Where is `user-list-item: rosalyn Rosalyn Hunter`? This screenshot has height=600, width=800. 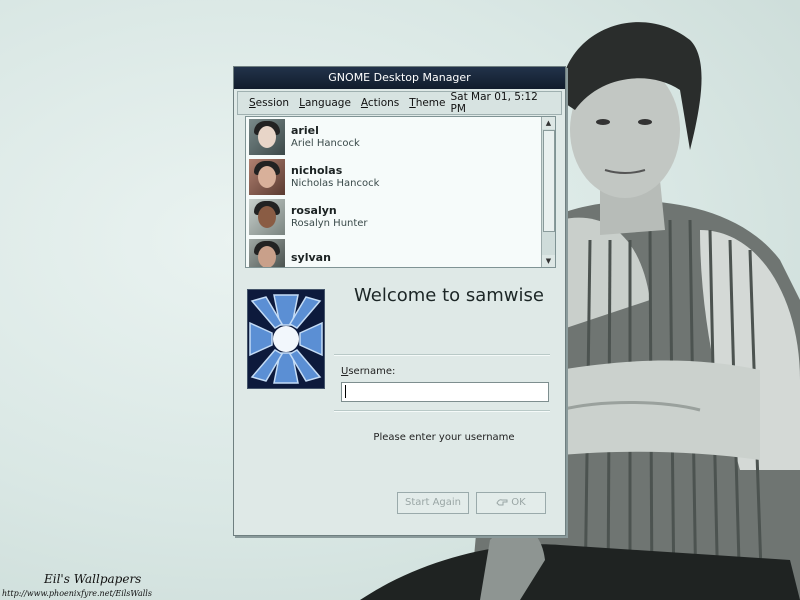 user-list-item: rosalyn Rosalyn Hunter is located at coordinates (393, 217).